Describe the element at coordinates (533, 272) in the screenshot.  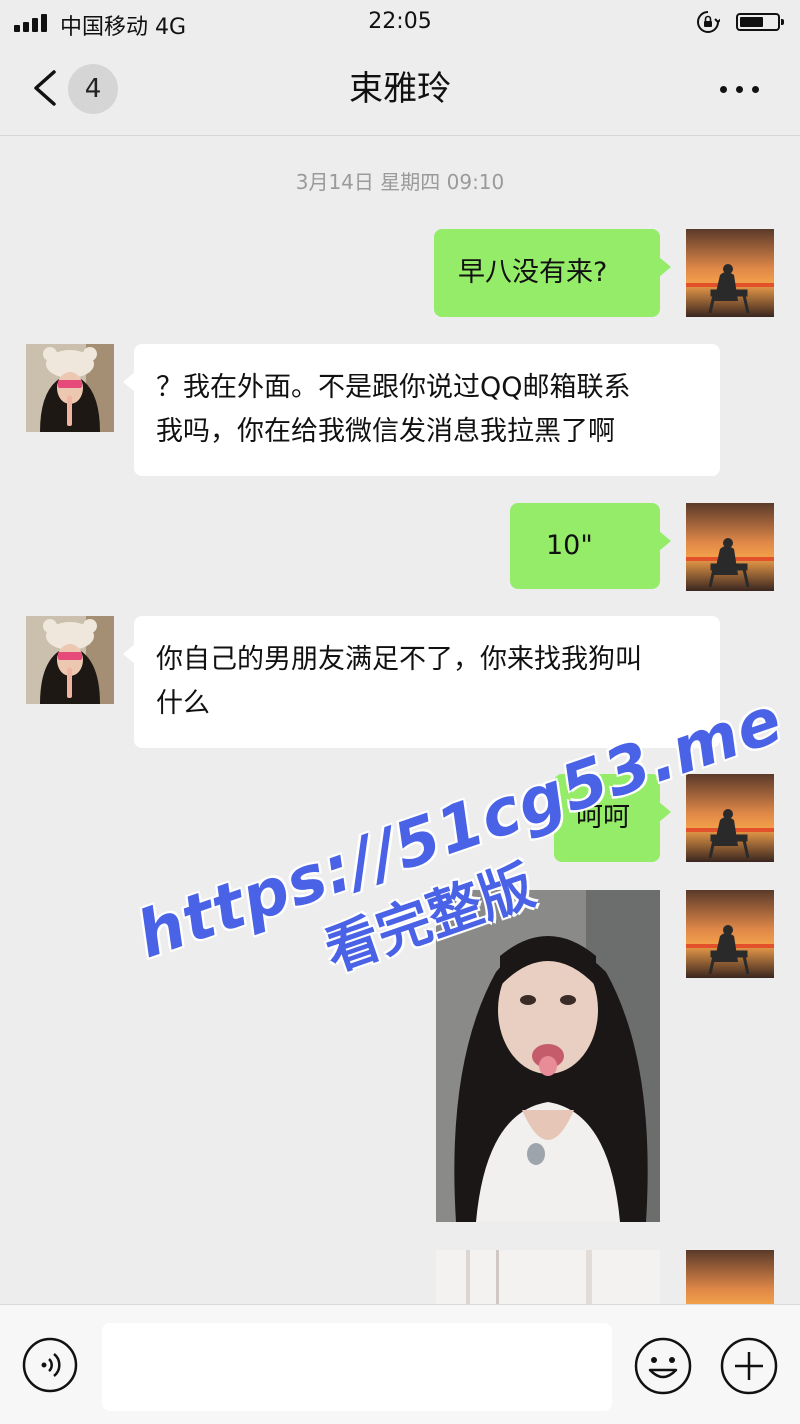
I see `message-text: 早八没有来?` at that location.